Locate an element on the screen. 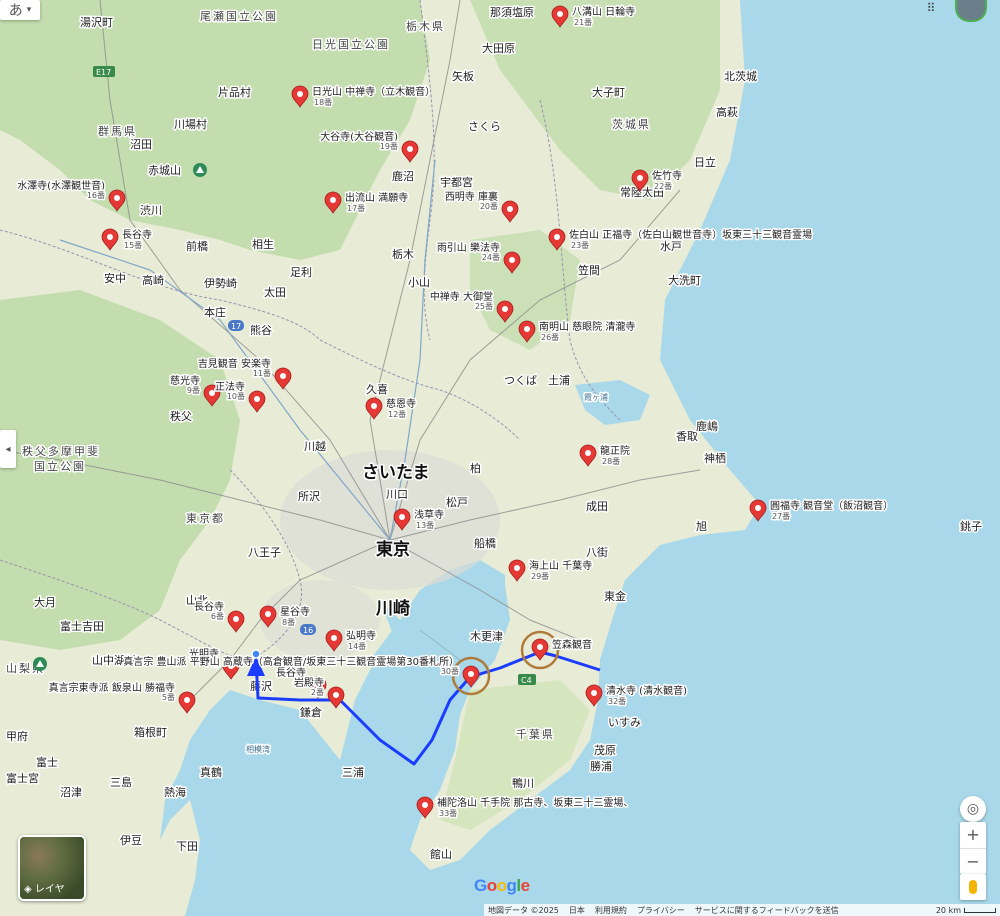  pin-number-label: 21番 is located at coordinates (583, 22).